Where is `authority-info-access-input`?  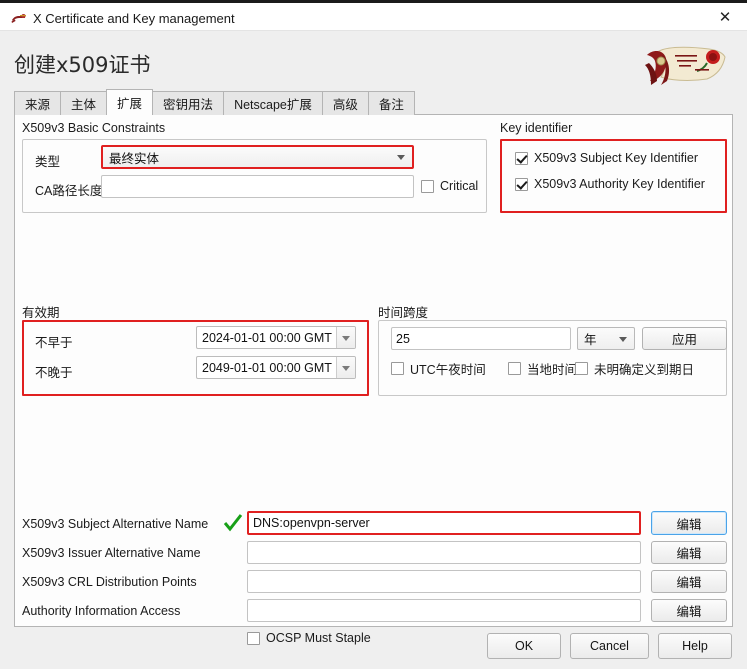
authority-info-access-input is located at coordinates (444, 610).